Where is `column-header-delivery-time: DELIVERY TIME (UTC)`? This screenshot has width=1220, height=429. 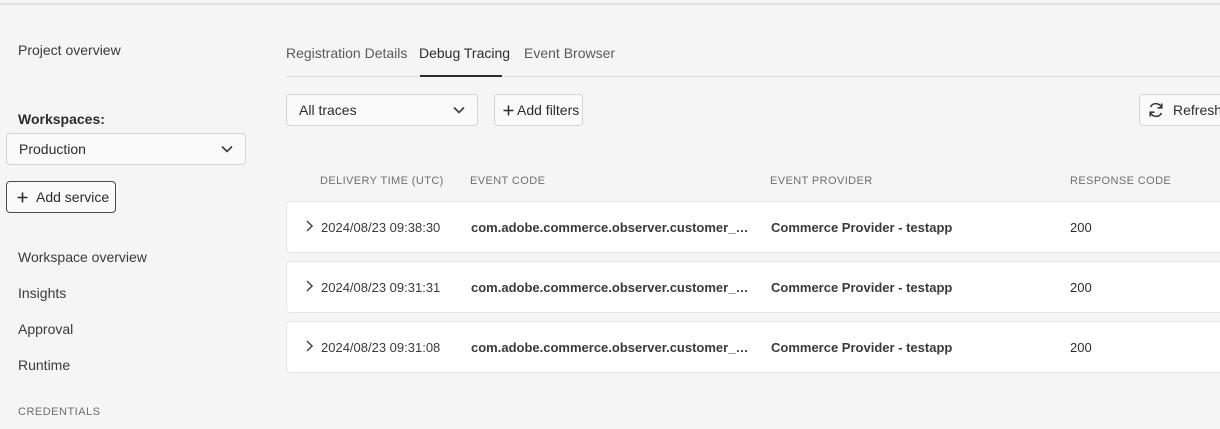
column-header-delivery-time: DELIVERY TIME (UTC) is located at coordinates (382, 181).